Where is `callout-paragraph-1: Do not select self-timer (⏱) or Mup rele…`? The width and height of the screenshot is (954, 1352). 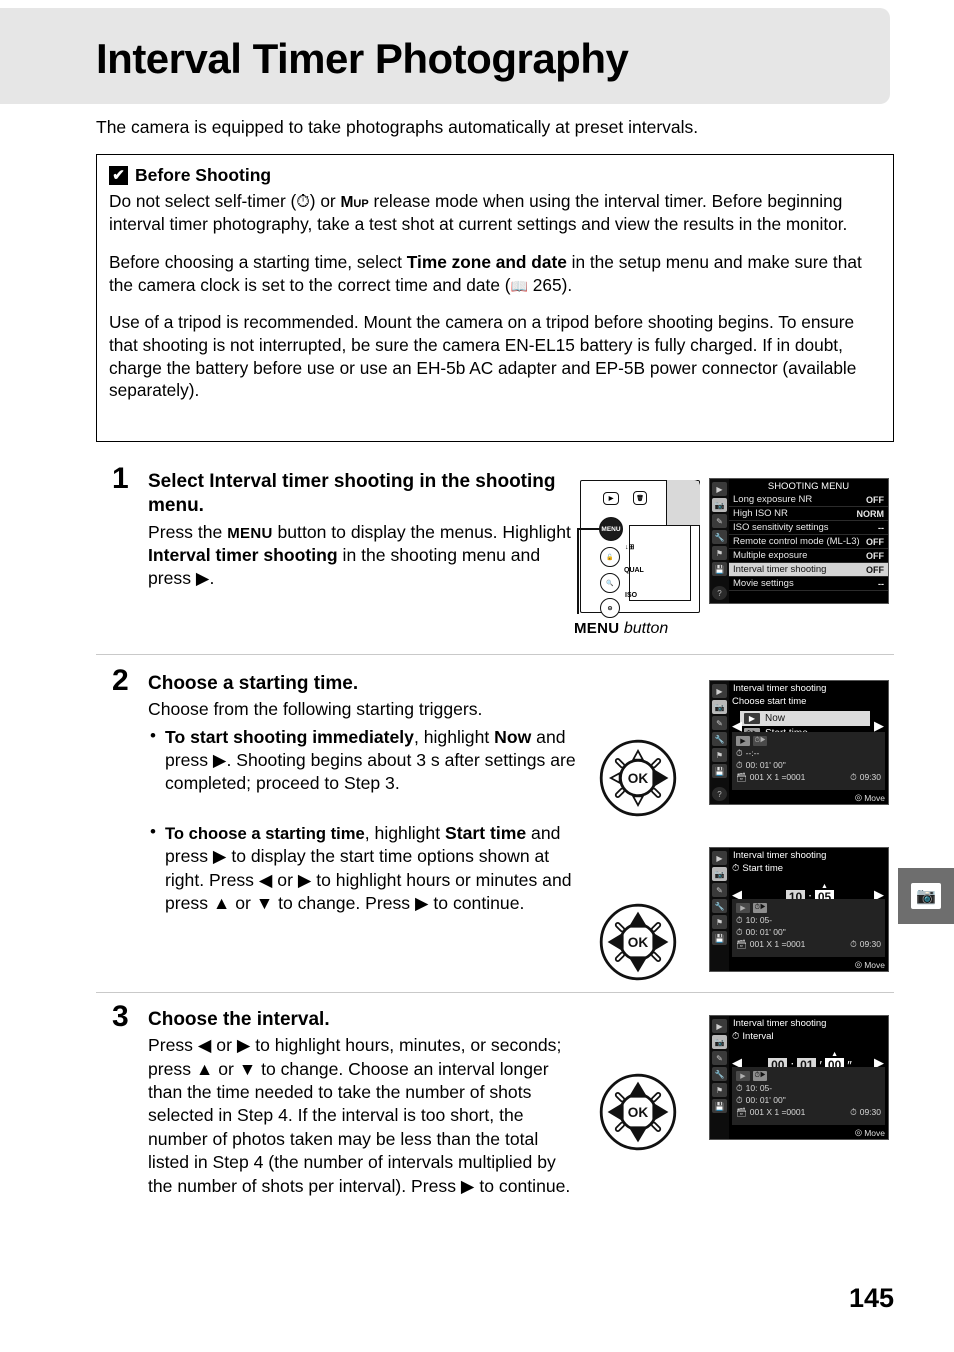 callout-paragraph-1: Do not select self-timer (⏱) or Mup rele… is located at coordinates (495, 213).